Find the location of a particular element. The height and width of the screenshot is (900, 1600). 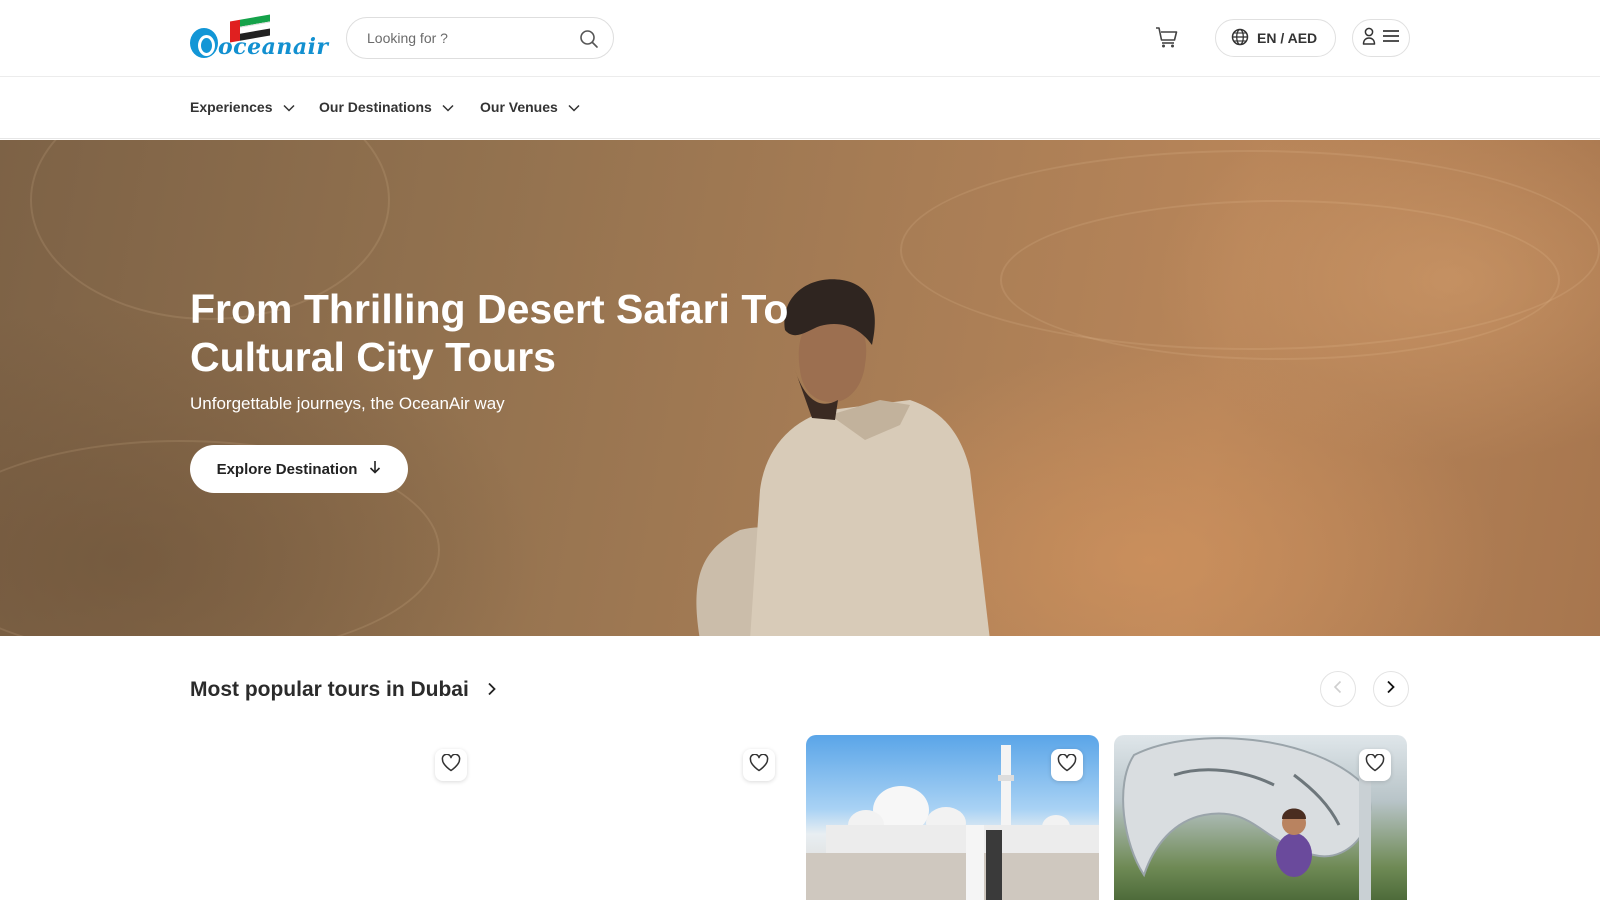

popular-tours-link: Most popular tours in Dubai is located at coordinates (343, 690).